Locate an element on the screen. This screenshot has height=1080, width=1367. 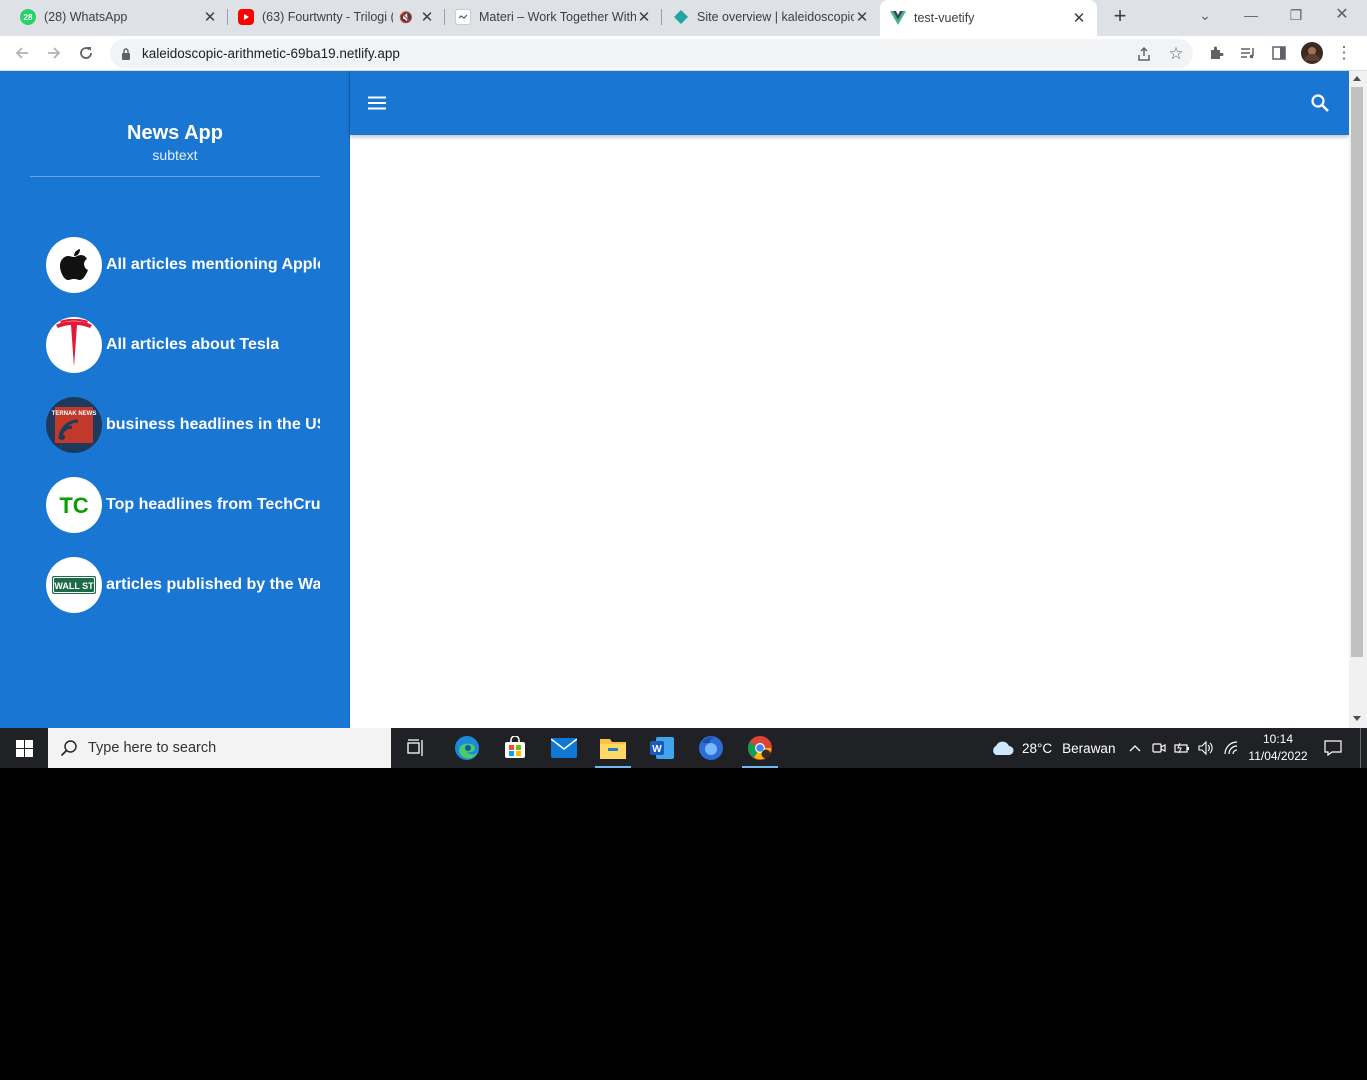
weather-condition: Berawan is located at coordinates (1089, 748).